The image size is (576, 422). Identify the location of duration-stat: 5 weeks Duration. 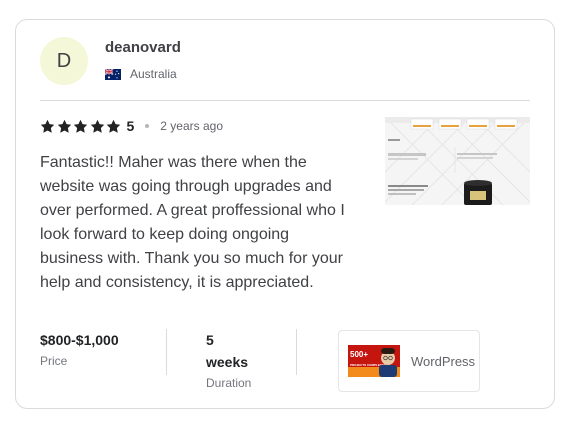
(246, 361).